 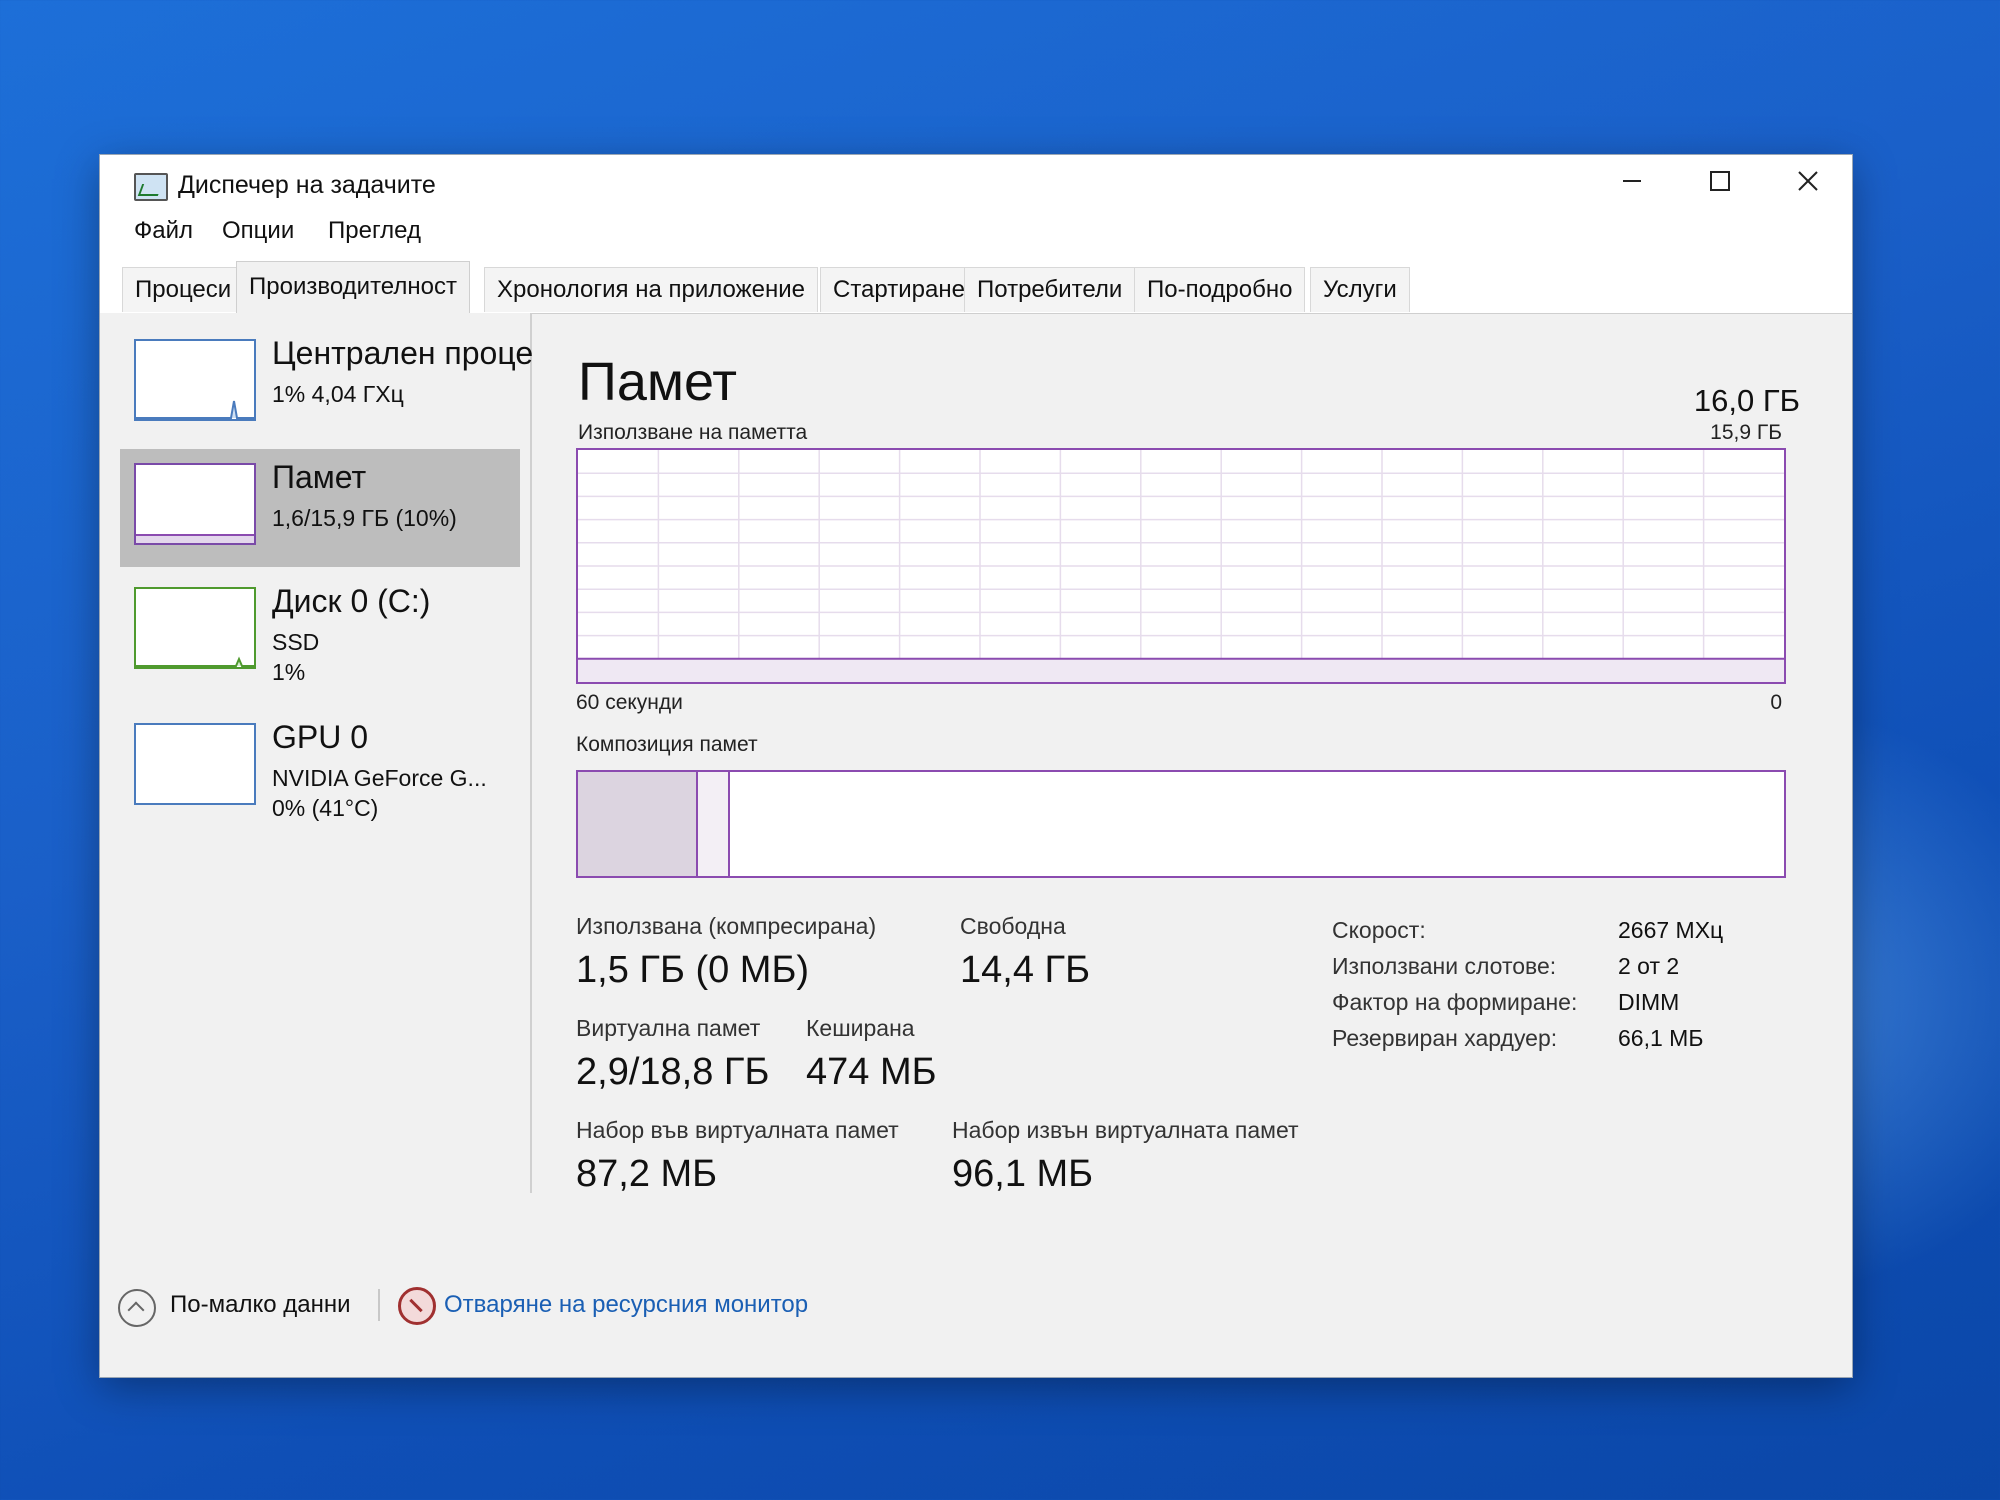 I want to click on maximize-button, so click(x=1720, y=181).